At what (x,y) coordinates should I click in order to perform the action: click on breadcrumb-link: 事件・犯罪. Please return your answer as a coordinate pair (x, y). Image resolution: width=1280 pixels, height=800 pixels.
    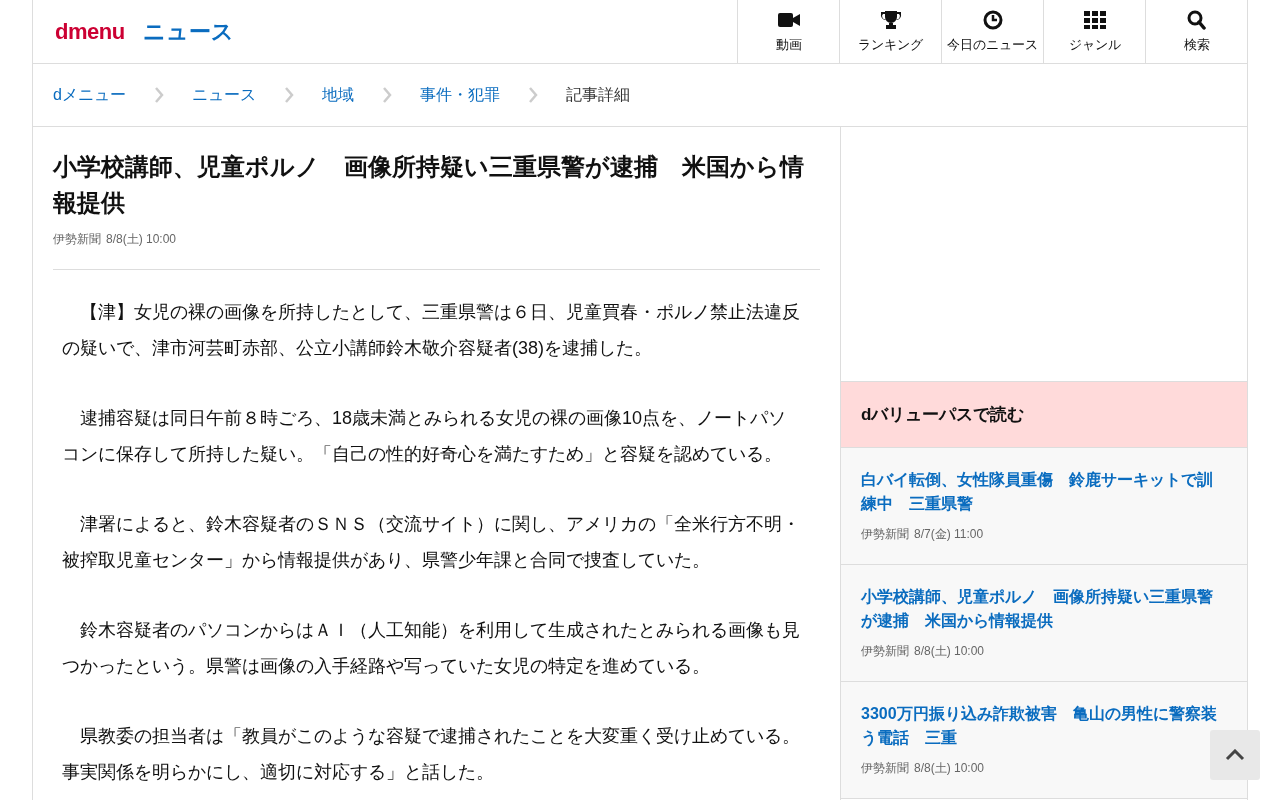
    Looking at the image, I should click on (459, 95).